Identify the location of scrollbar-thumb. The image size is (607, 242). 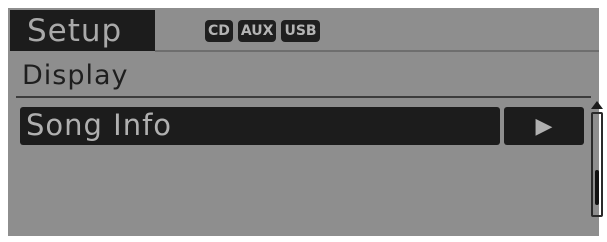
(597, 187).